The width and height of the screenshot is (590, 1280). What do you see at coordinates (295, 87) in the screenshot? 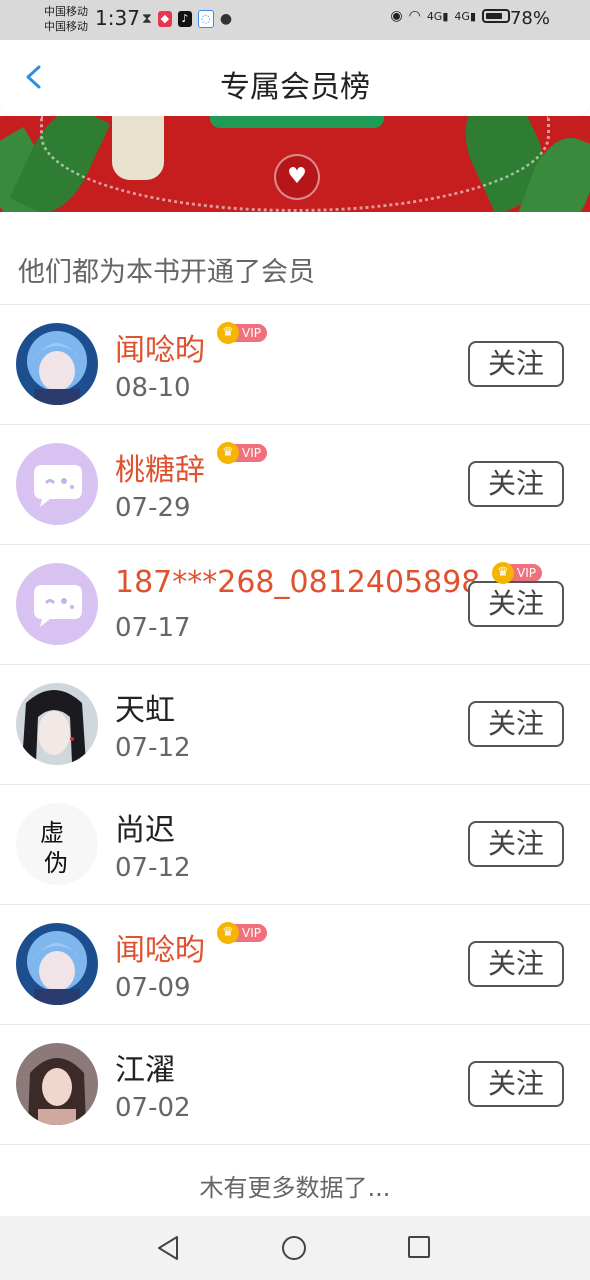
I see `page-title: 专属会员榜` at bounding box center [295, 87].